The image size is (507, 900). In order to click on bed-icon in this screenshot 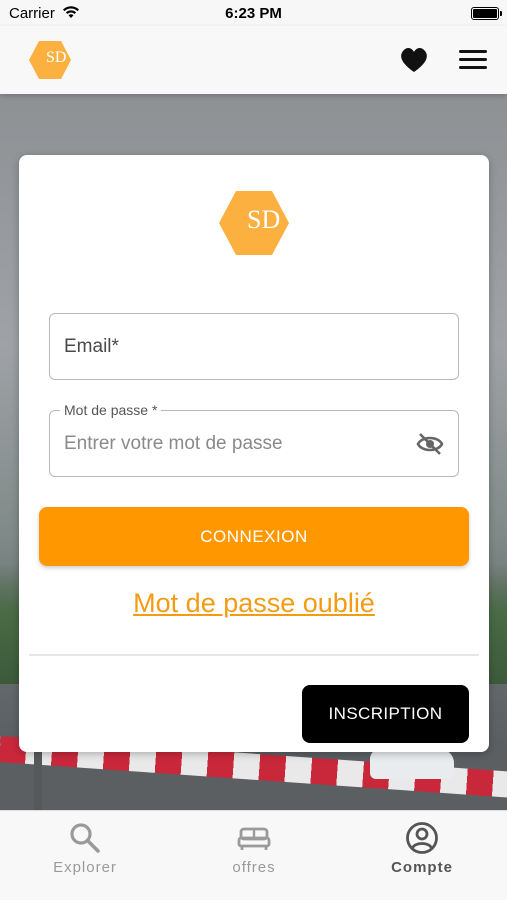, I will do `click(254, 838)`.